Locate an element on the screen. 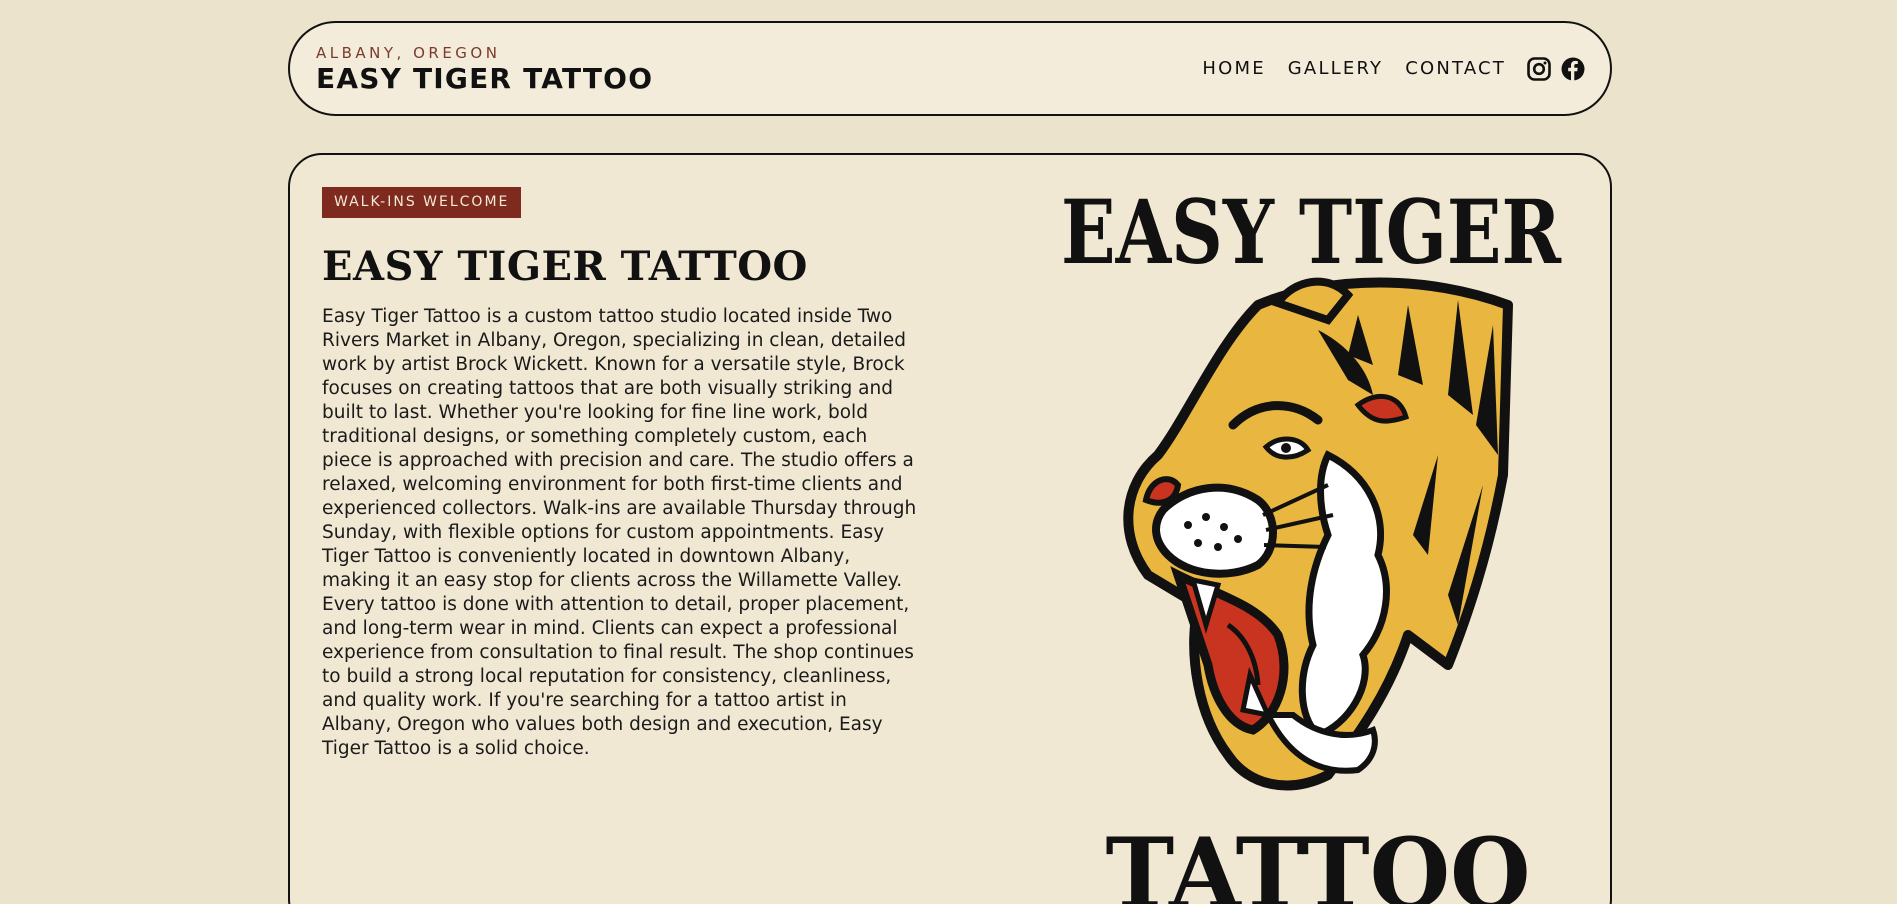 The width and height of the screenshot is (1897, 904). walk-ins-badge: WALK-INS WELCOME is located at coordinates (422, 202).